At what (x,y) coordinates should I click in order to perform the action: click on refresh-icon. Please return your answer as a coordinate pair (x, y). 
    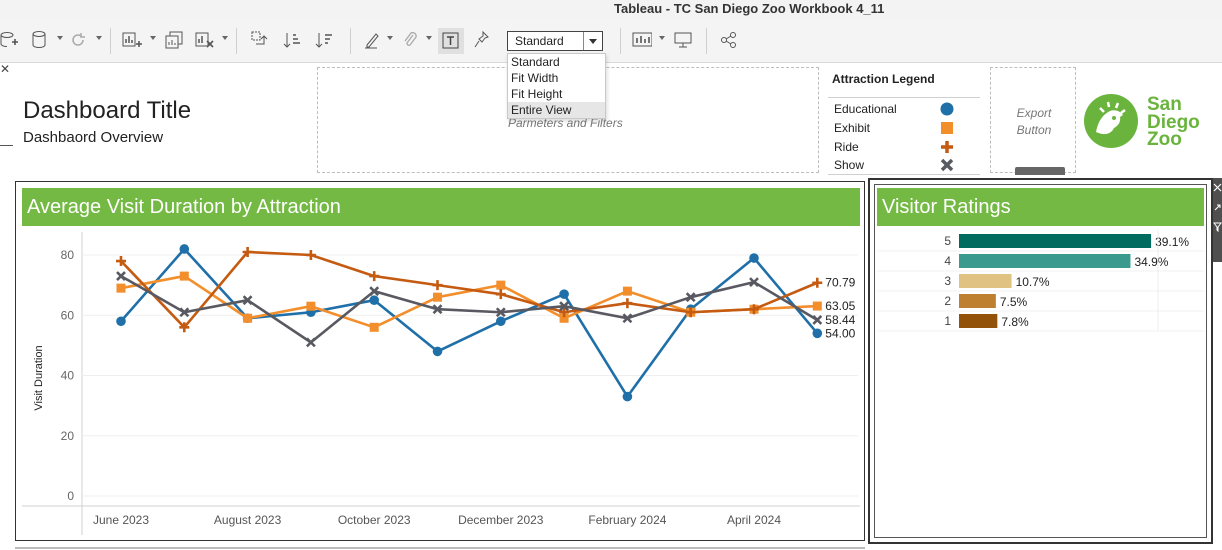
    Looking at the image, I should click on (78, 40).